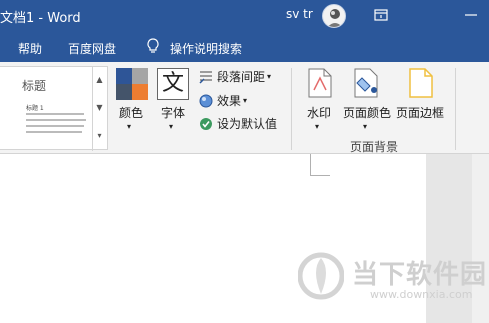  I want to click on effects-icon, so click(206, 101).